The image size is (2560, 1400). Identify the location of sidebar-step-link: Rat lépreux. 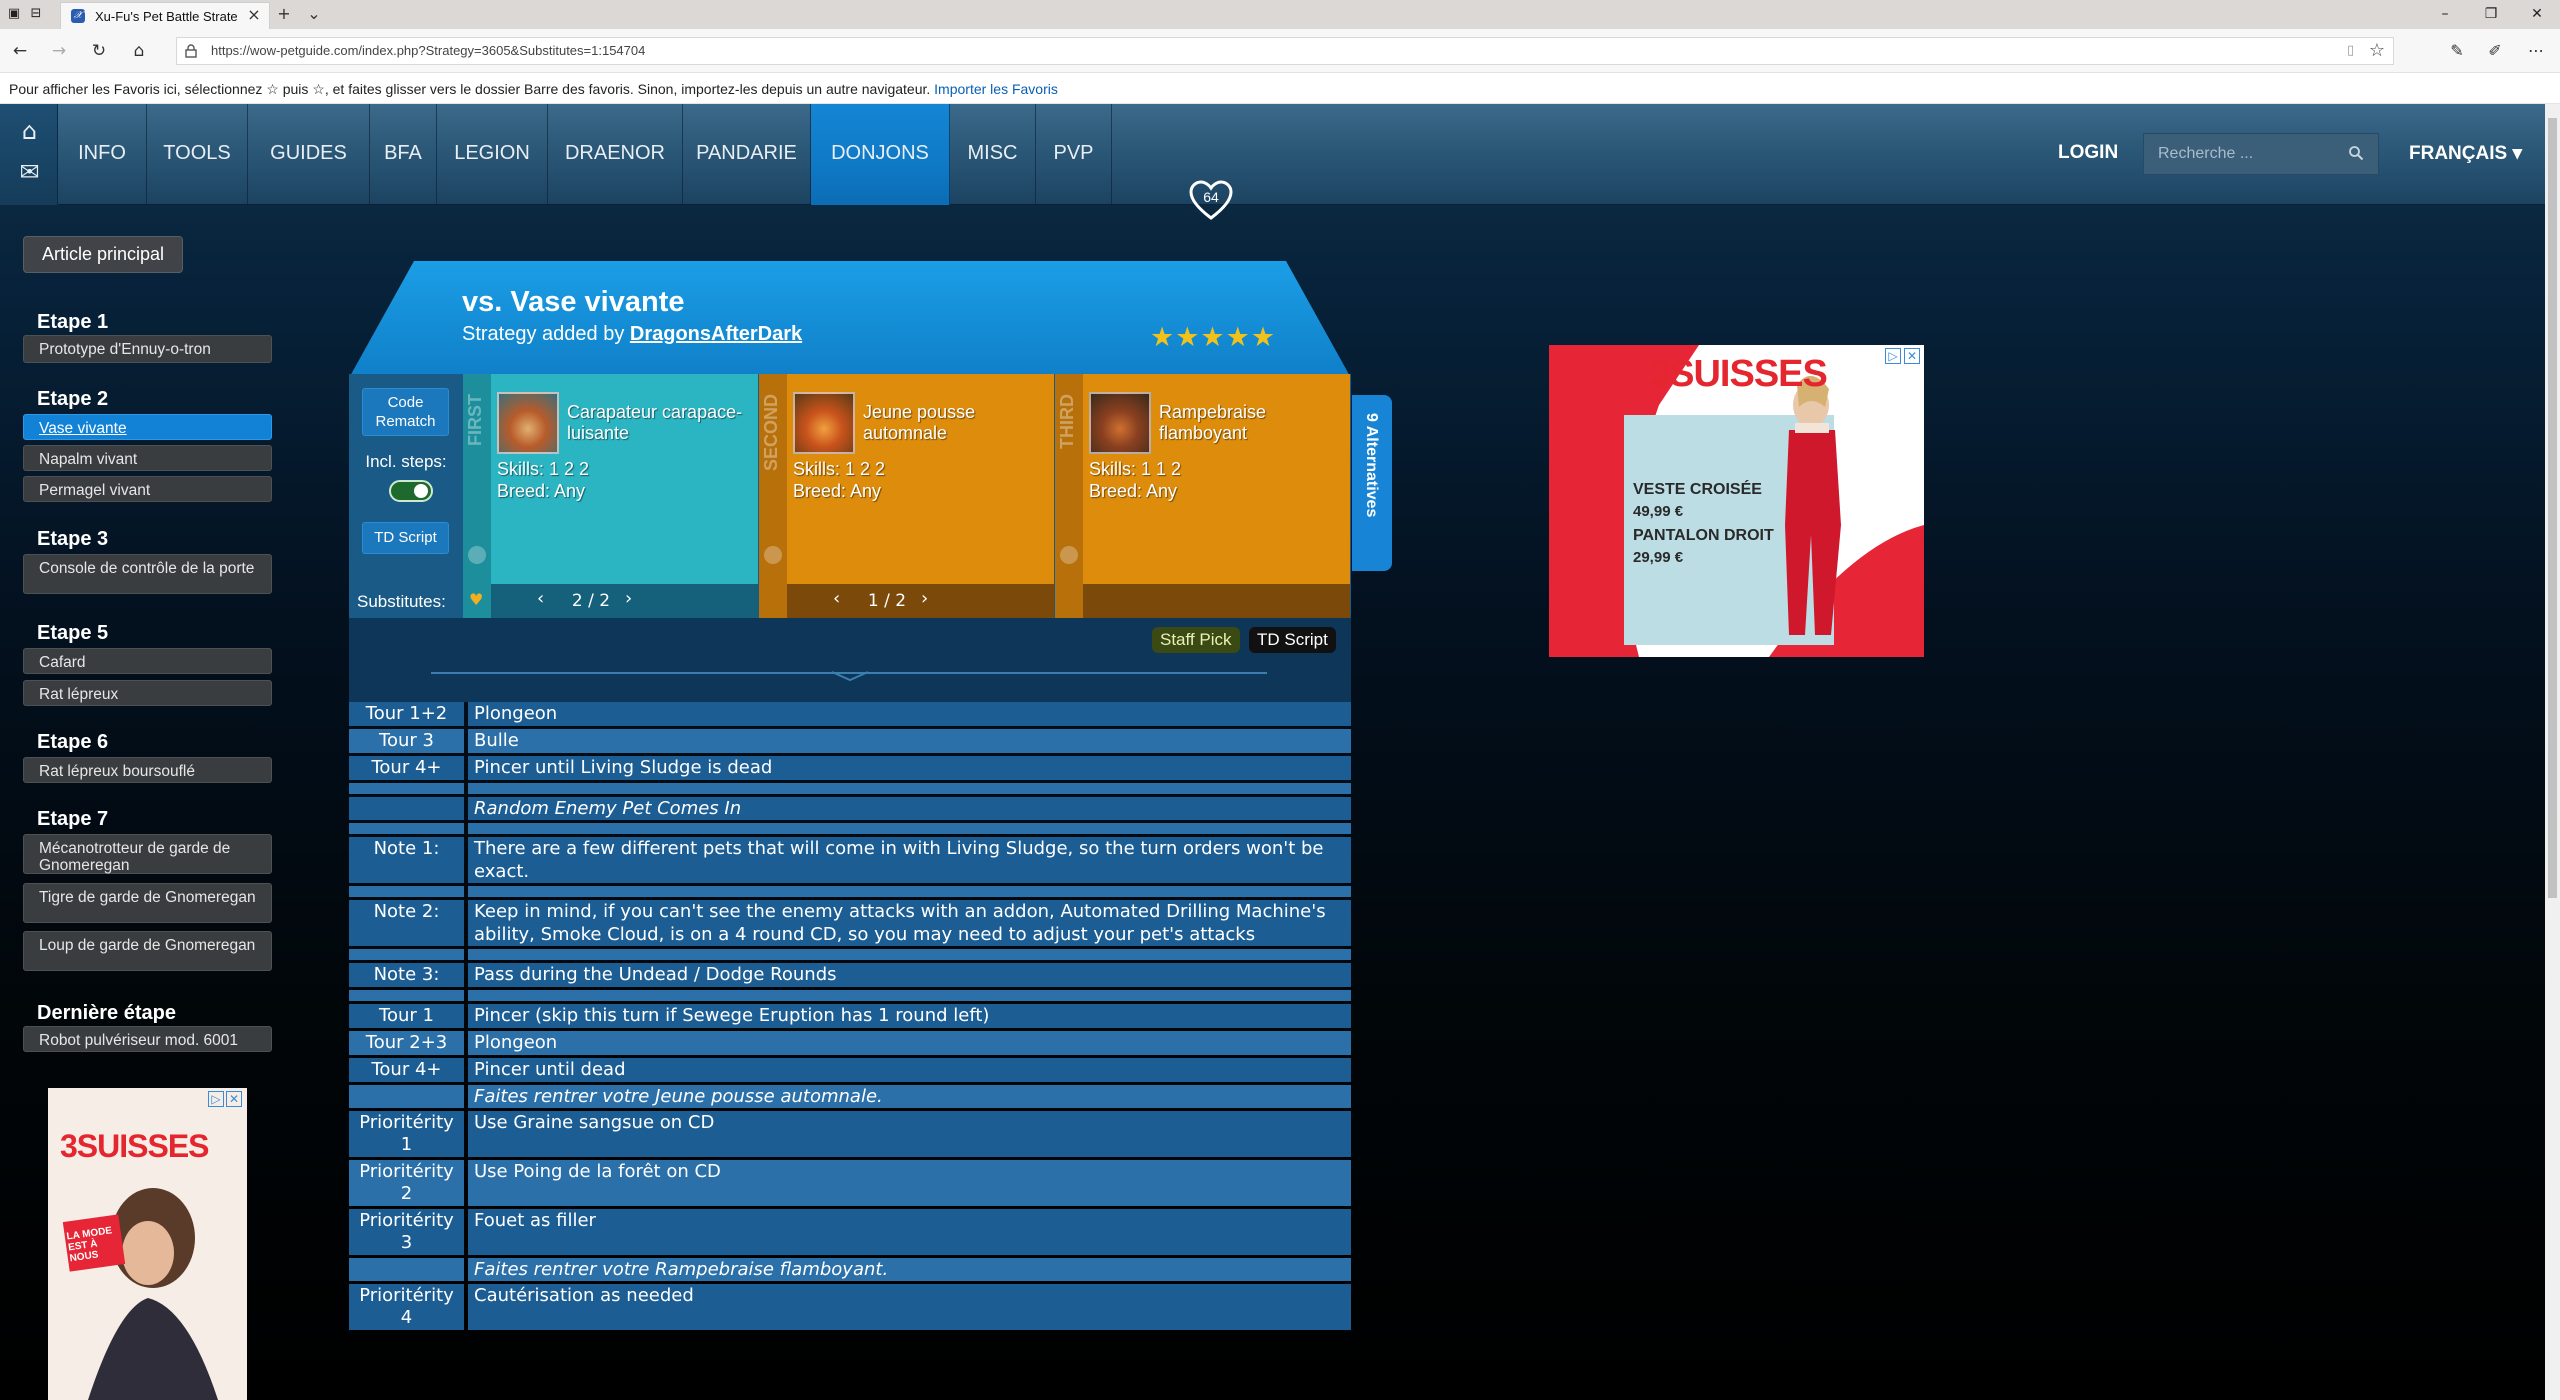
(147, 693).